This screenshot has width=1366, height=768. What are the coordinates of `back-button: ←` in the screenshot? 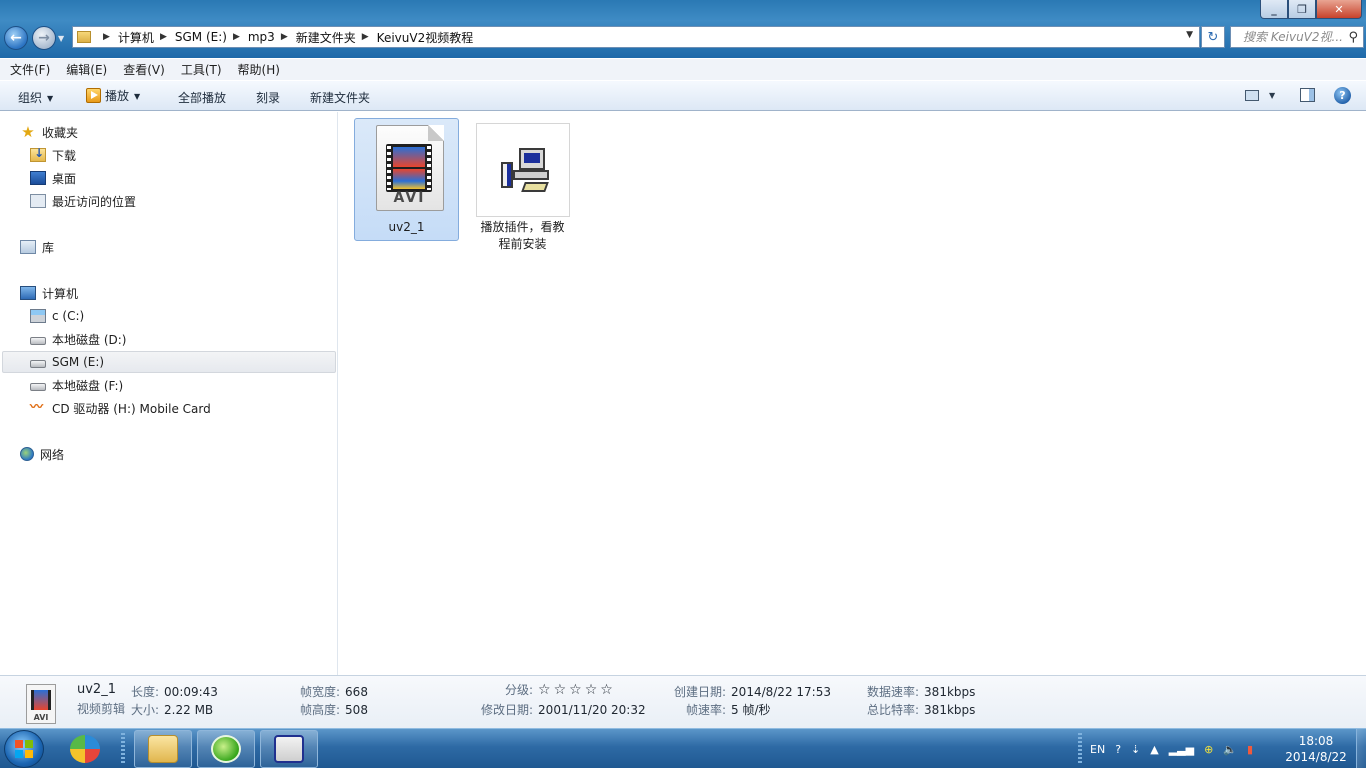 It's located at (16, 38).